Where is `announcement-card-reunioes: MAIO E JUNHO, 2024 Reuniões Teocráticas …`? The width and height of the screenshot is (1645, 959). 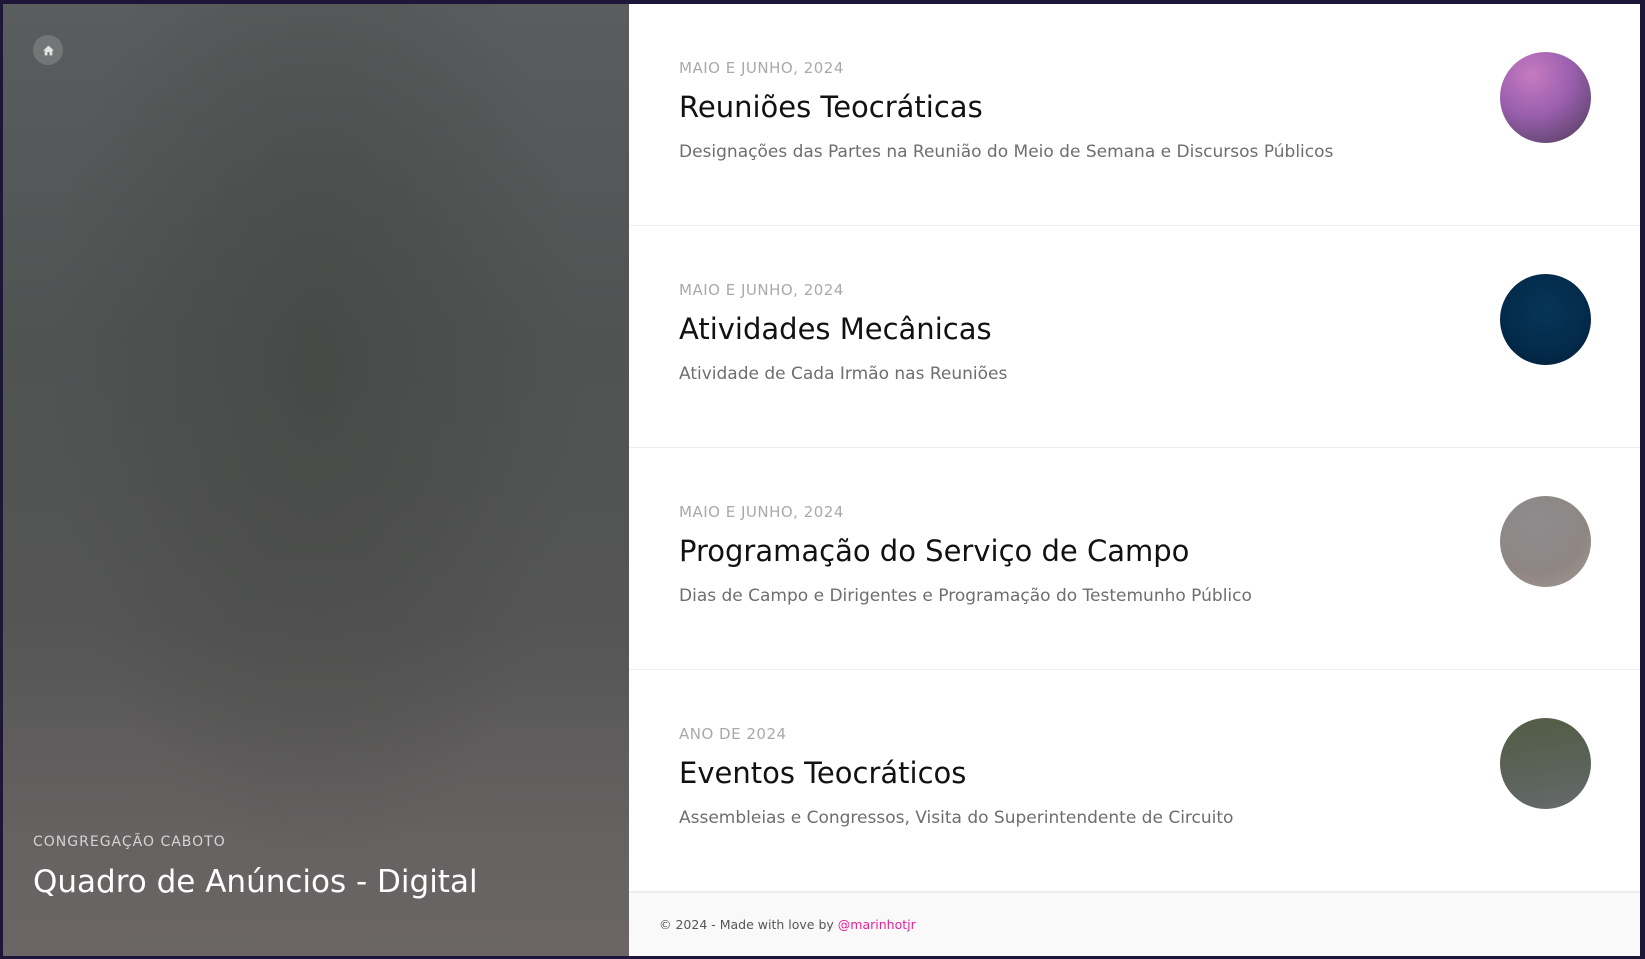
announcement-card-reunioes: MAIO E JUNHO, 2024 Reuniões Teocráticas … is located at coordinates (1134, 115).